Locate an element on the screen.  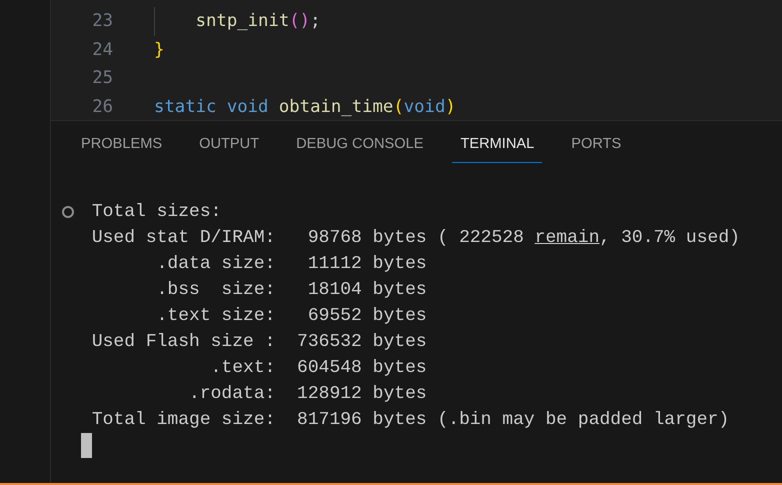
terminal-line: .bss size: 18104 bytes is located at coordinates (291, 290).